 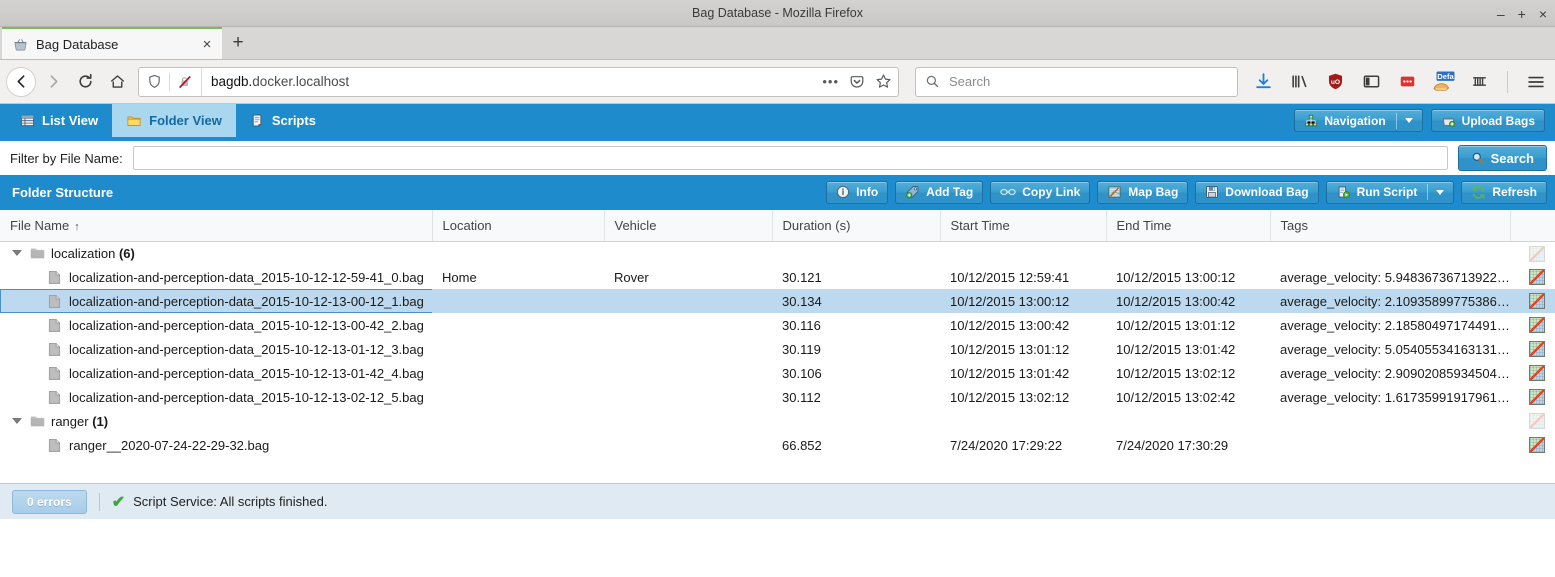 I want to click on info-button: Info, so click(x=857, y=192).